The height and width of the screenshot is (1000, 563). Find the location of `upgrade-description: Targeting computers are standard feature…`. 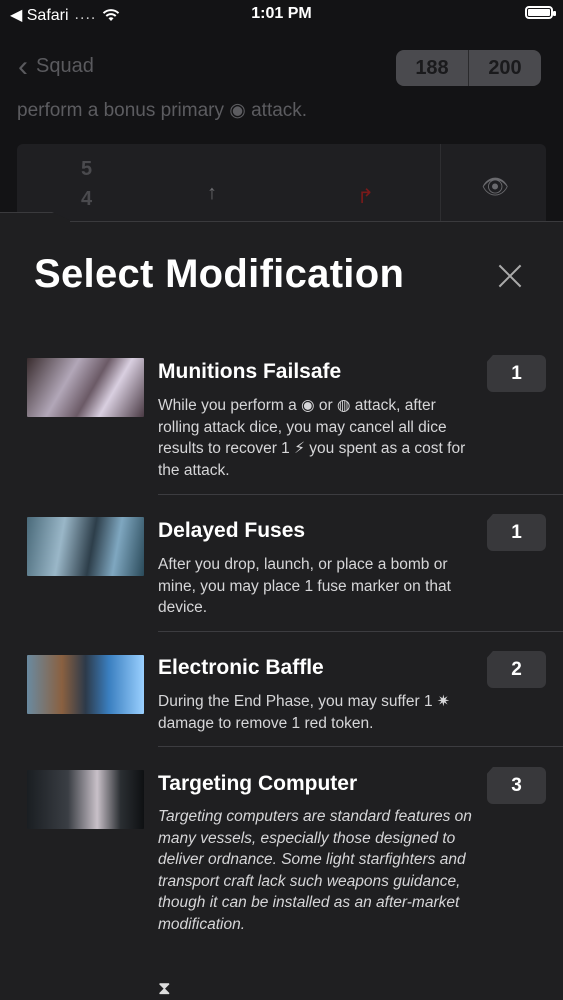

upgrade-description: Targeting computers are standard feature… is located at coordinates (315, 870).